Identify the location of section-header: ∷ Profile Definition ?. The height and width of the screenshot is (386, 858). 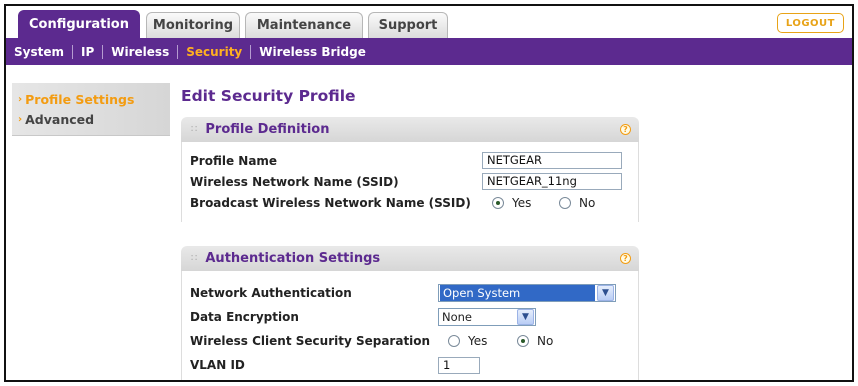
(410, 129).